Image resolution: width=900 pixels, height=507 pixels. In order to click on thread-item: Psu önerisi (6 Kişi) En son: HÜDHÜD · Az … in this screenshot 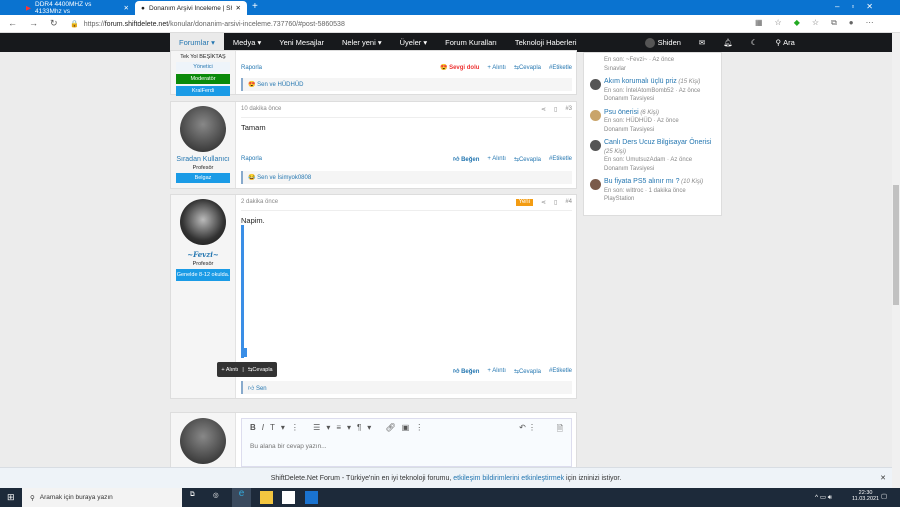, I will do `click(652, 122)`.